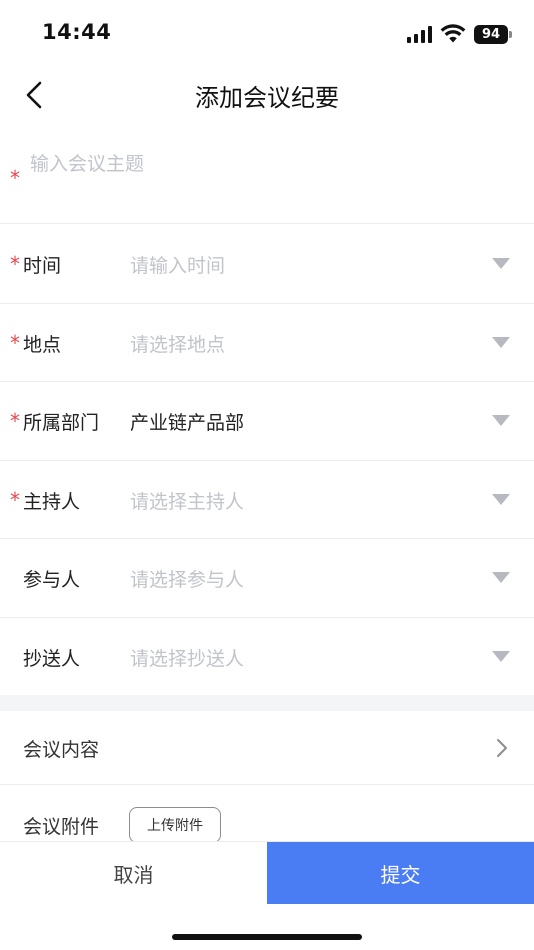  Describe the element at coordinates (175, 825) in the screenshot. I see `upload-attachment-button: 上传附件` at that location.